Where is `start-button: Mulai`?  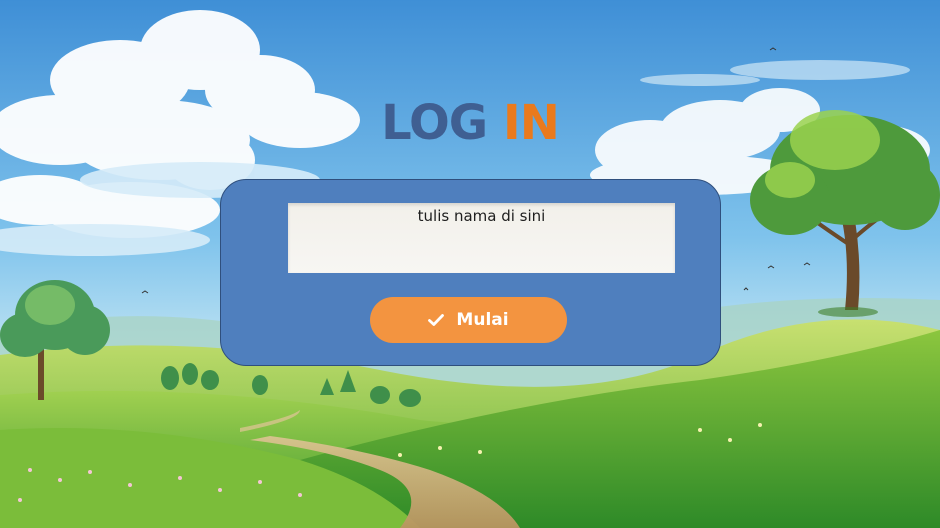 start-button: Mulai is located at coordinates (468, 320).